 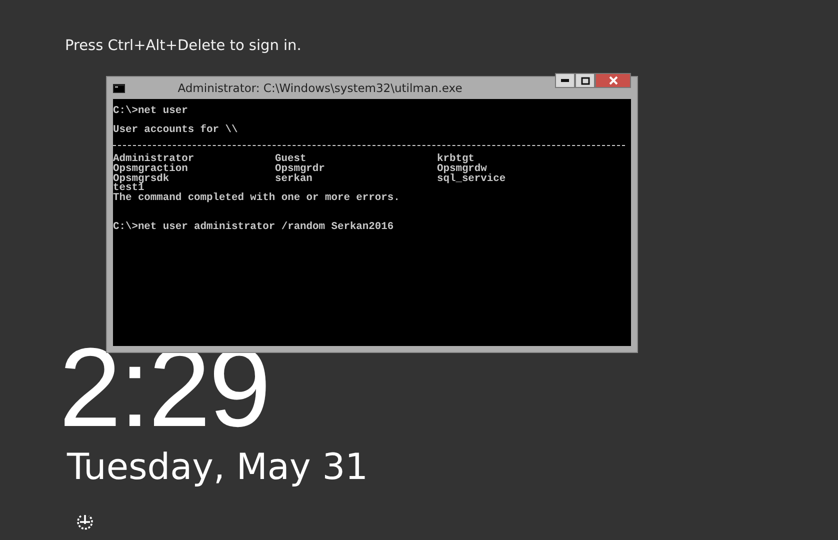 What do you see at coordinates (455, 160) in the screenshot?
I see `account-name: krbtgt` at bounding box center [455, 160].